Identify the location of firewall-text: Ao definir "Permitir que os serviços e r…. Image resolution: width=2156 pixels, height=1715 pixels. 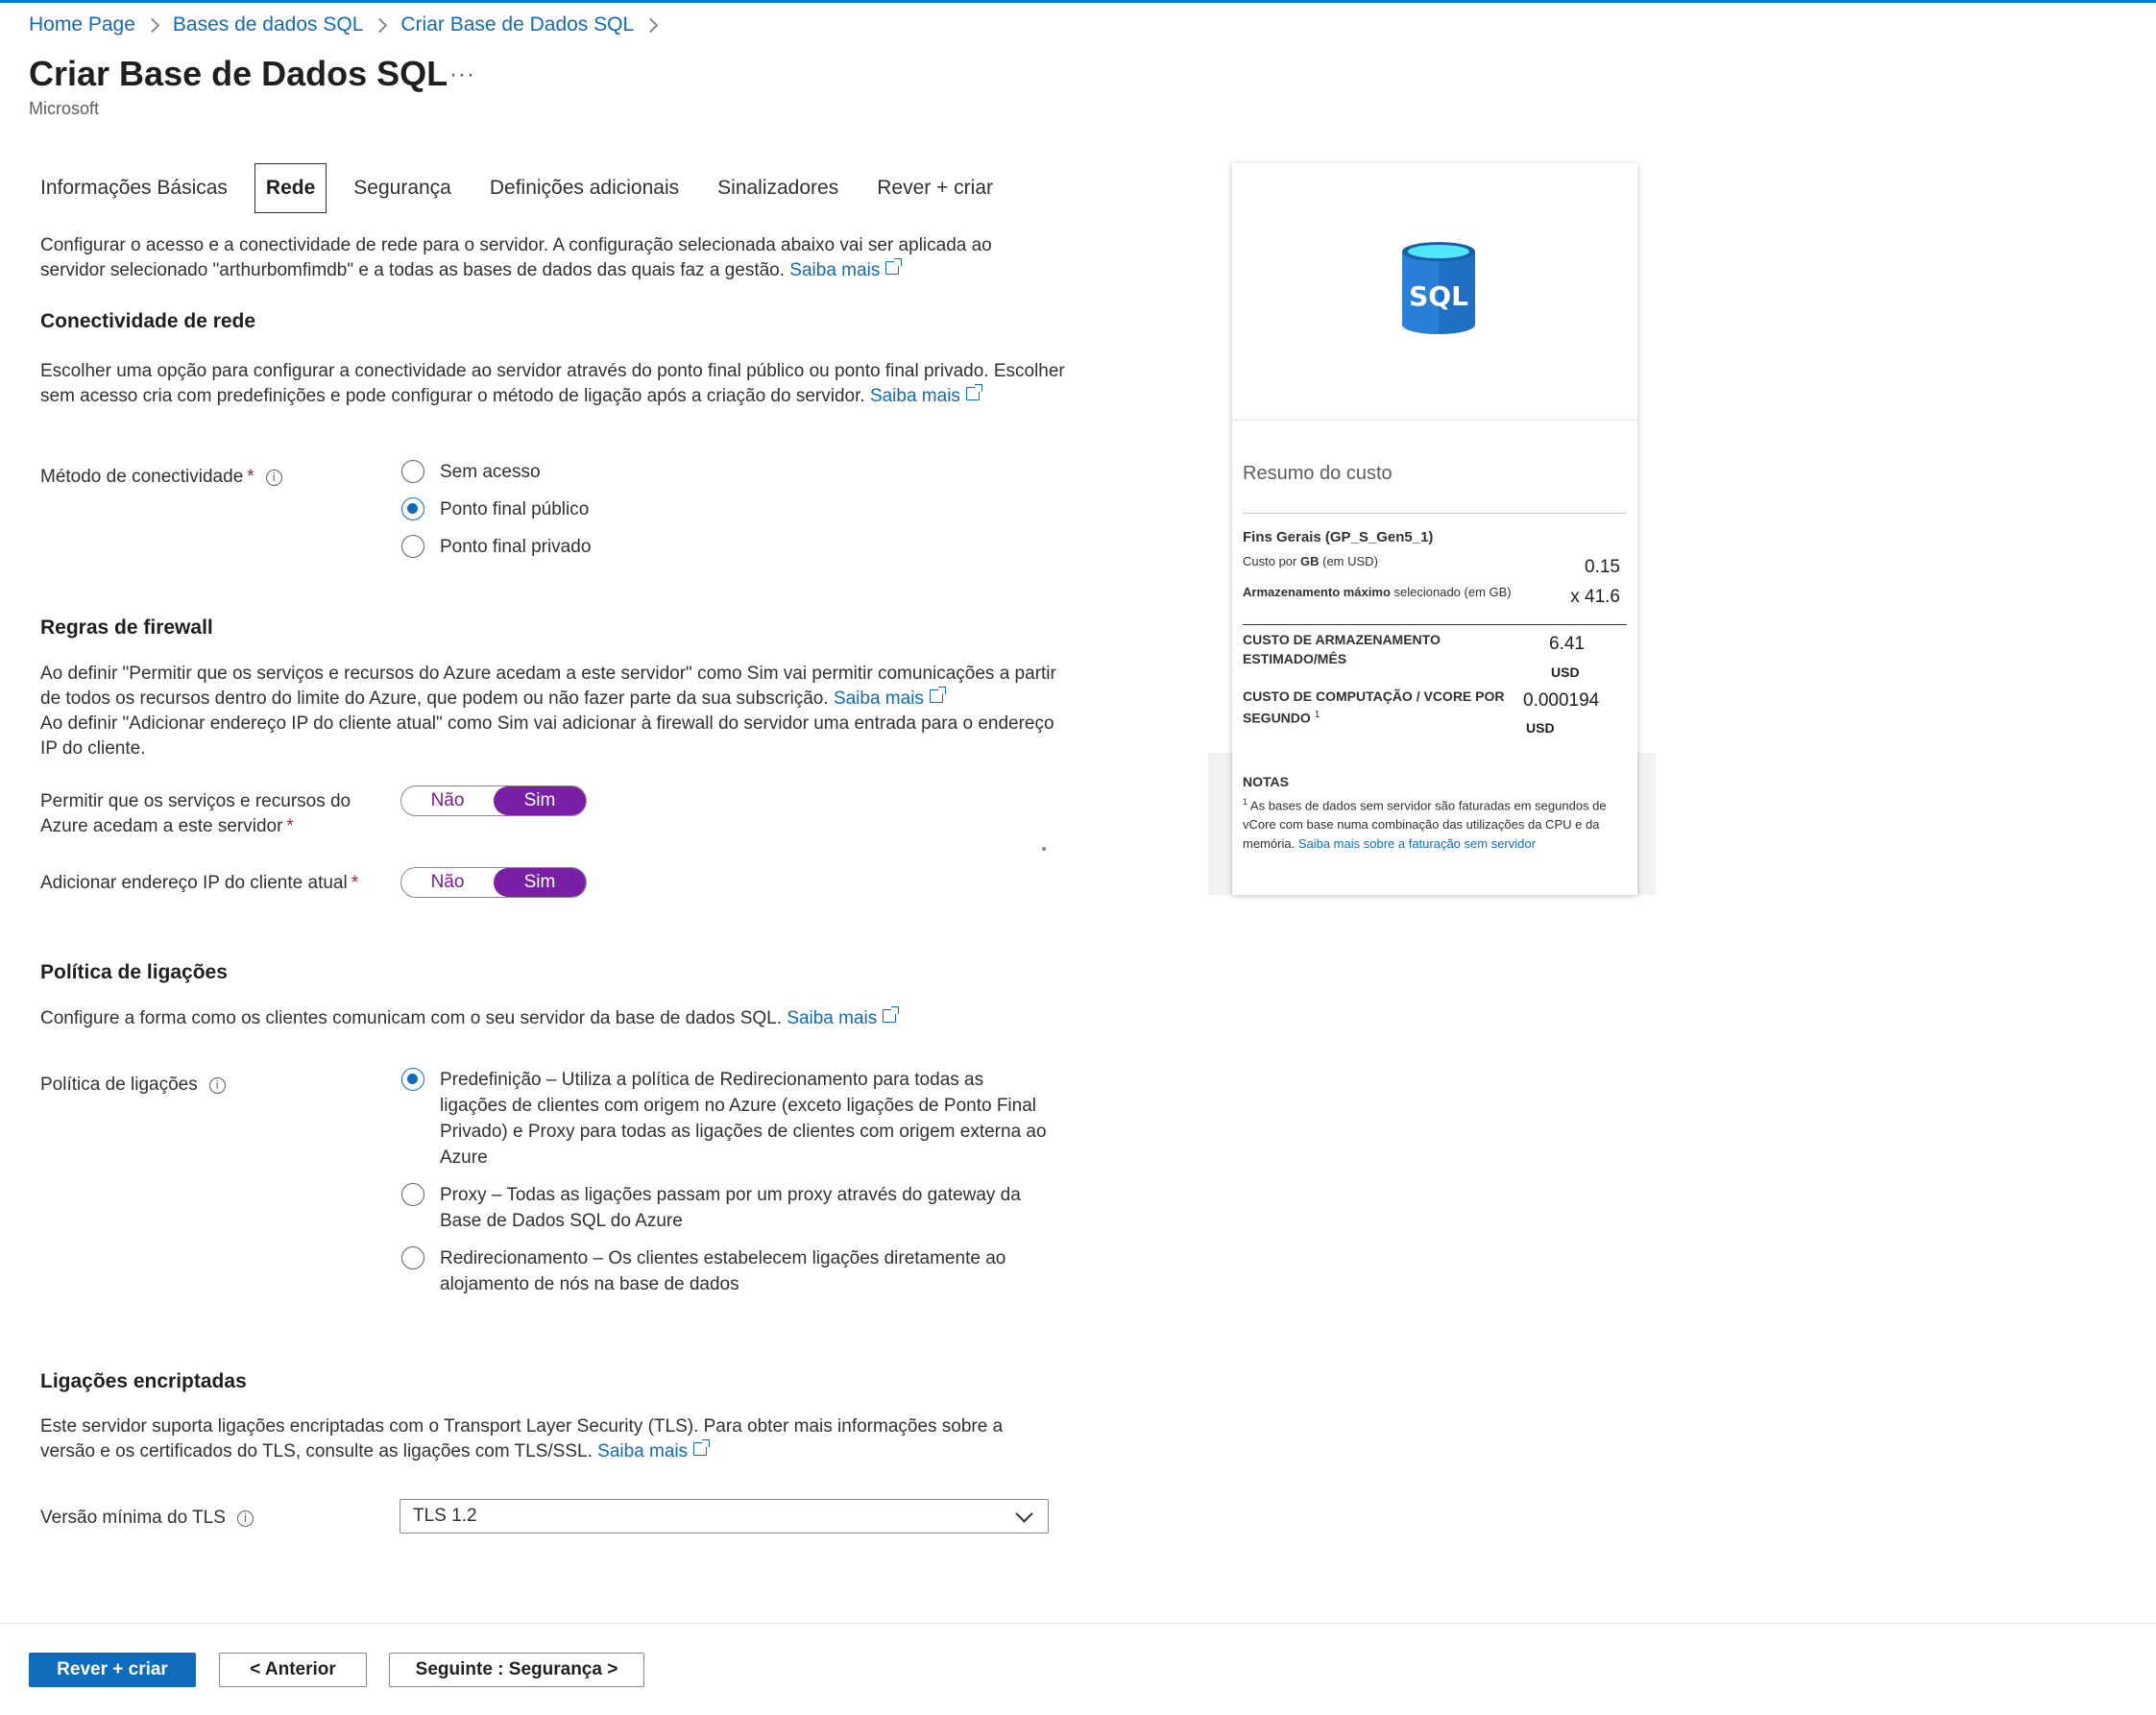
(548, 711).